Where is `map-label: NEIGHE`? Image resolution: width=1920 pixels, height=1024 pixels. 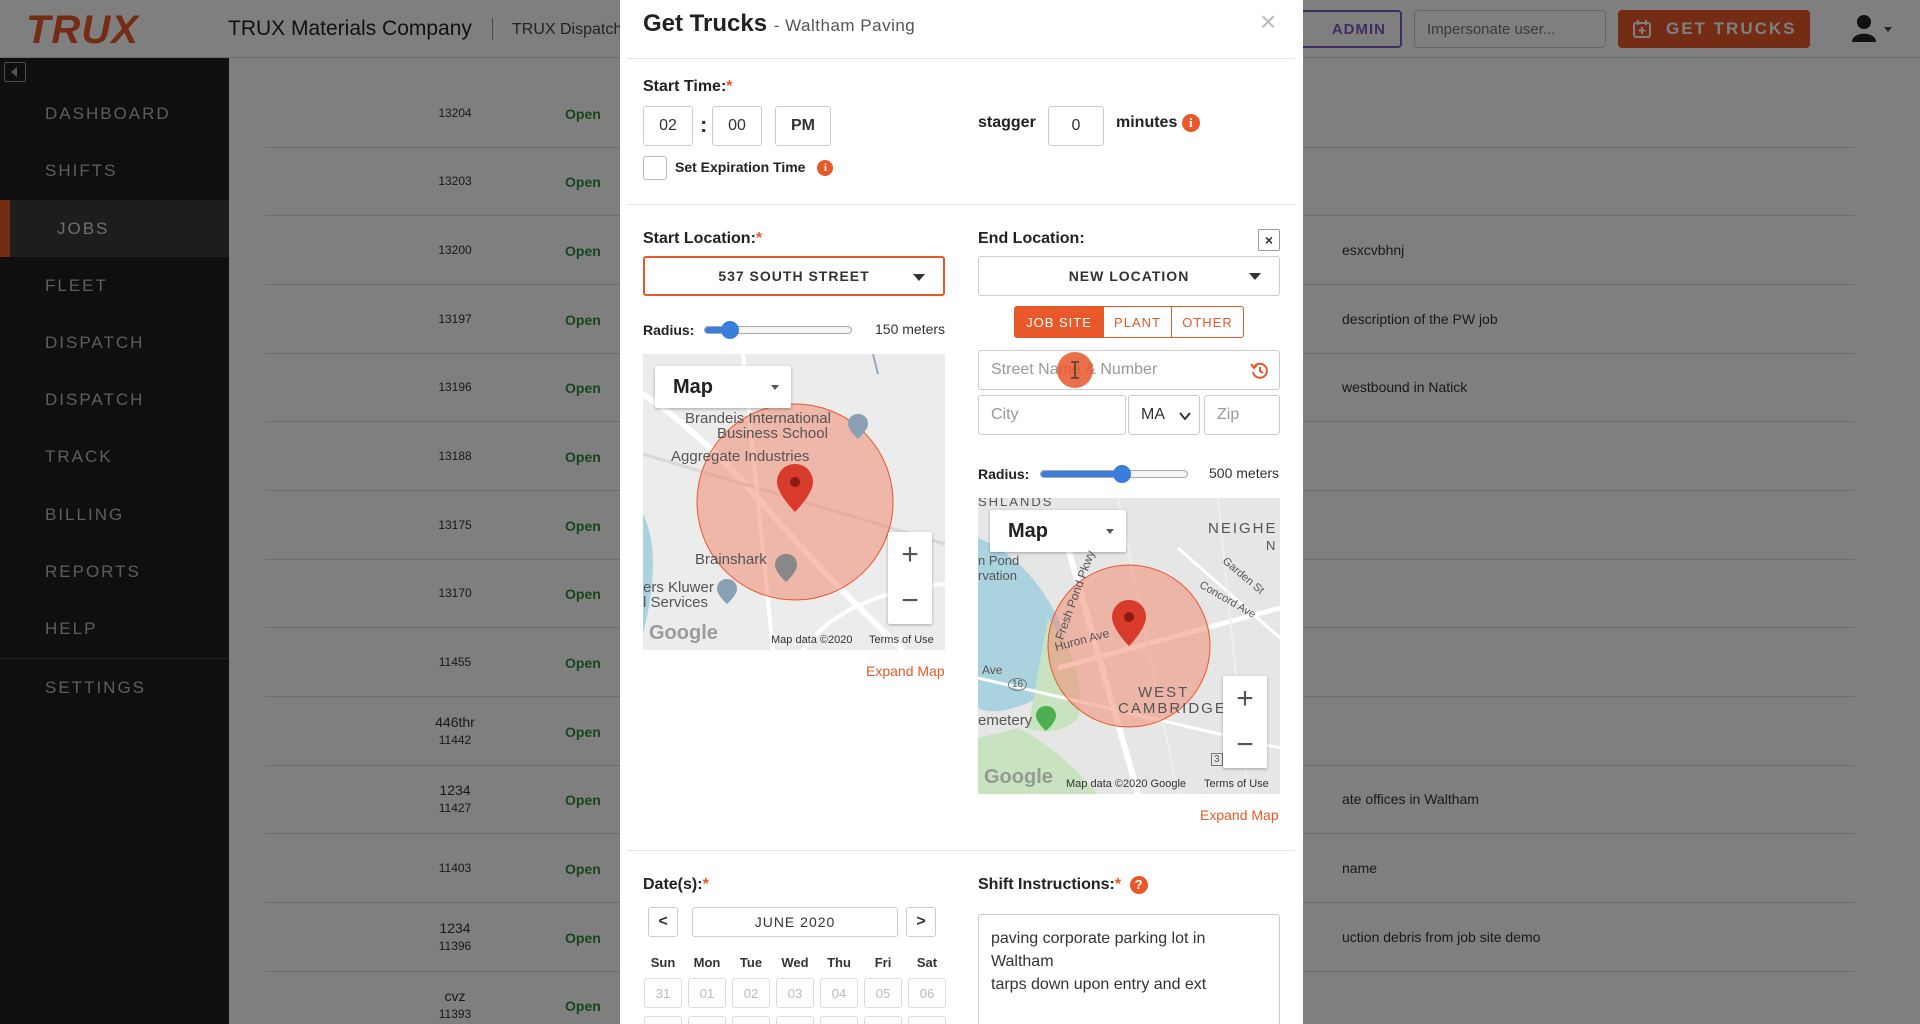
map-label: NEIGHE is located at coordinates (1243, 528).